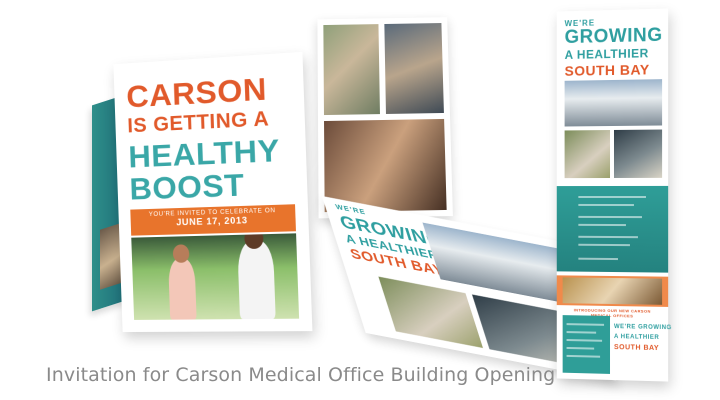  I want to click on footer-we-re-growing: WE'RE GROWING, so click(642, 328).